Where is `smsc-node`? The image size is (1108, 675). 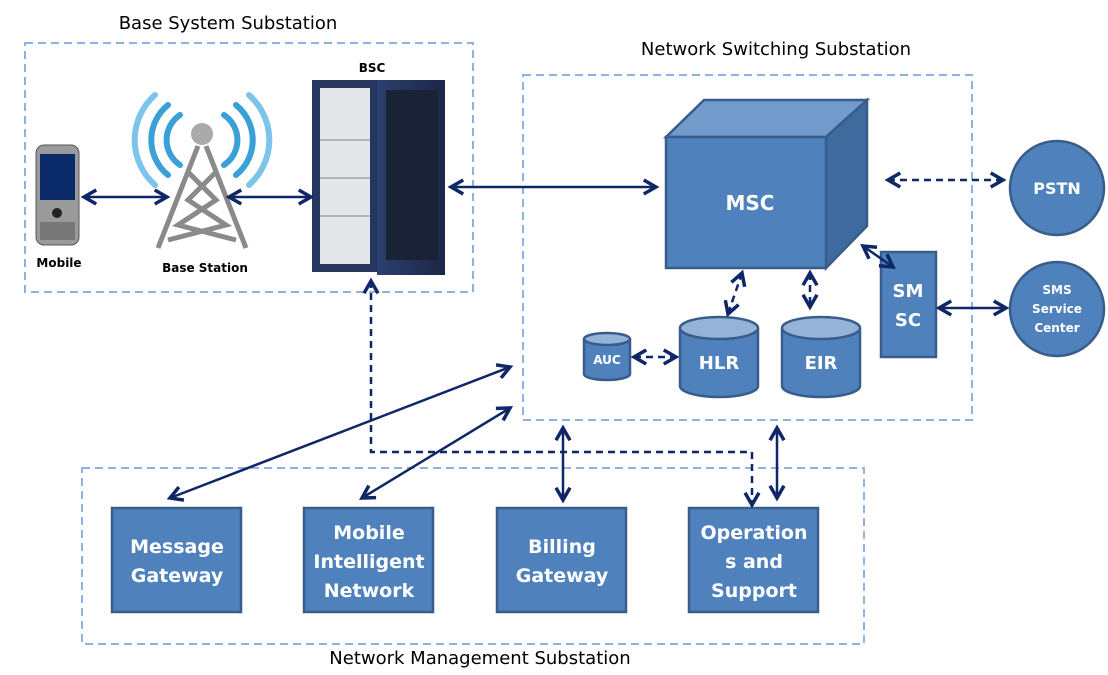 smsc-node is located at coordinates (908, 304).